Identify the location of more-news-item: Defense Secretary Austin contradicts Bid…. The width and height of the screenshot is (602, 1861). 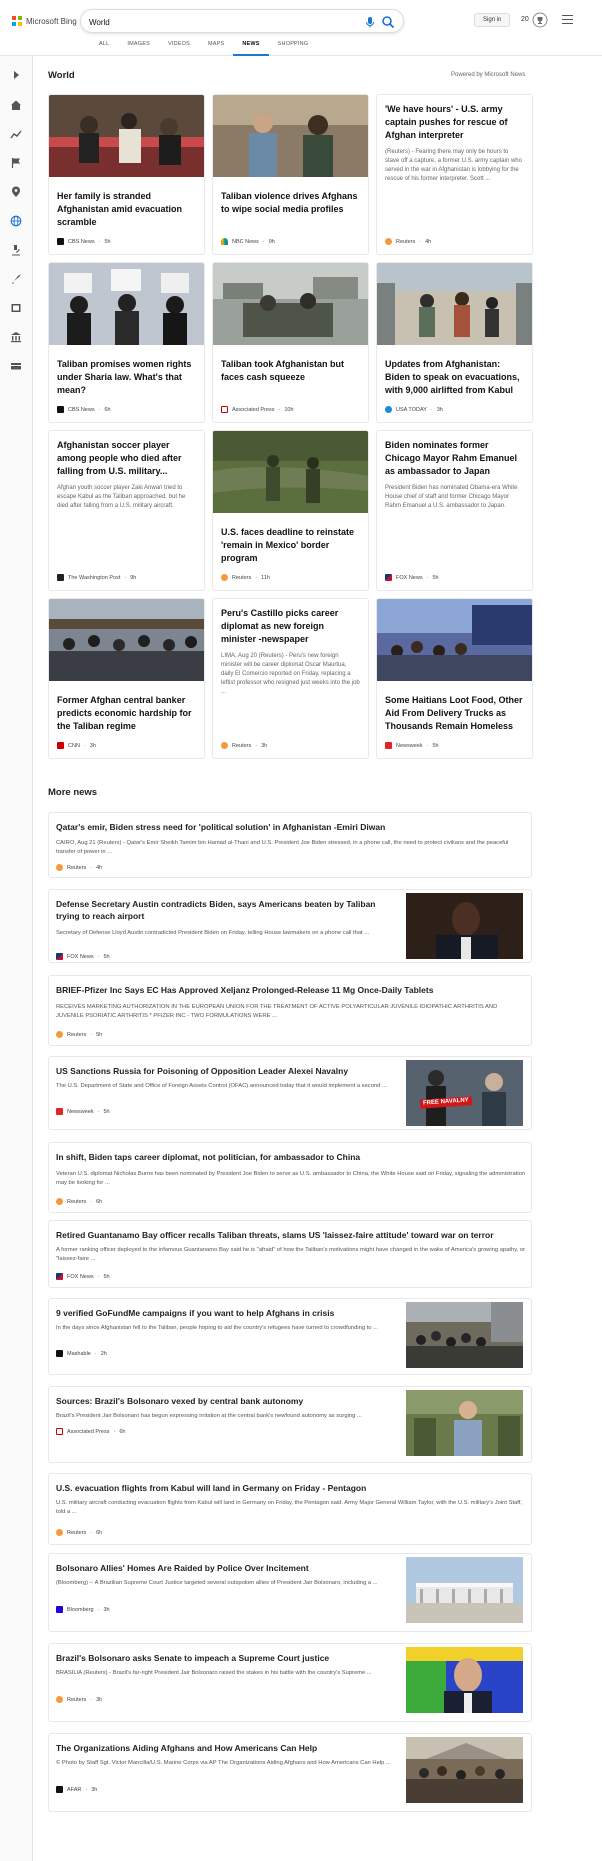
(290, 926).